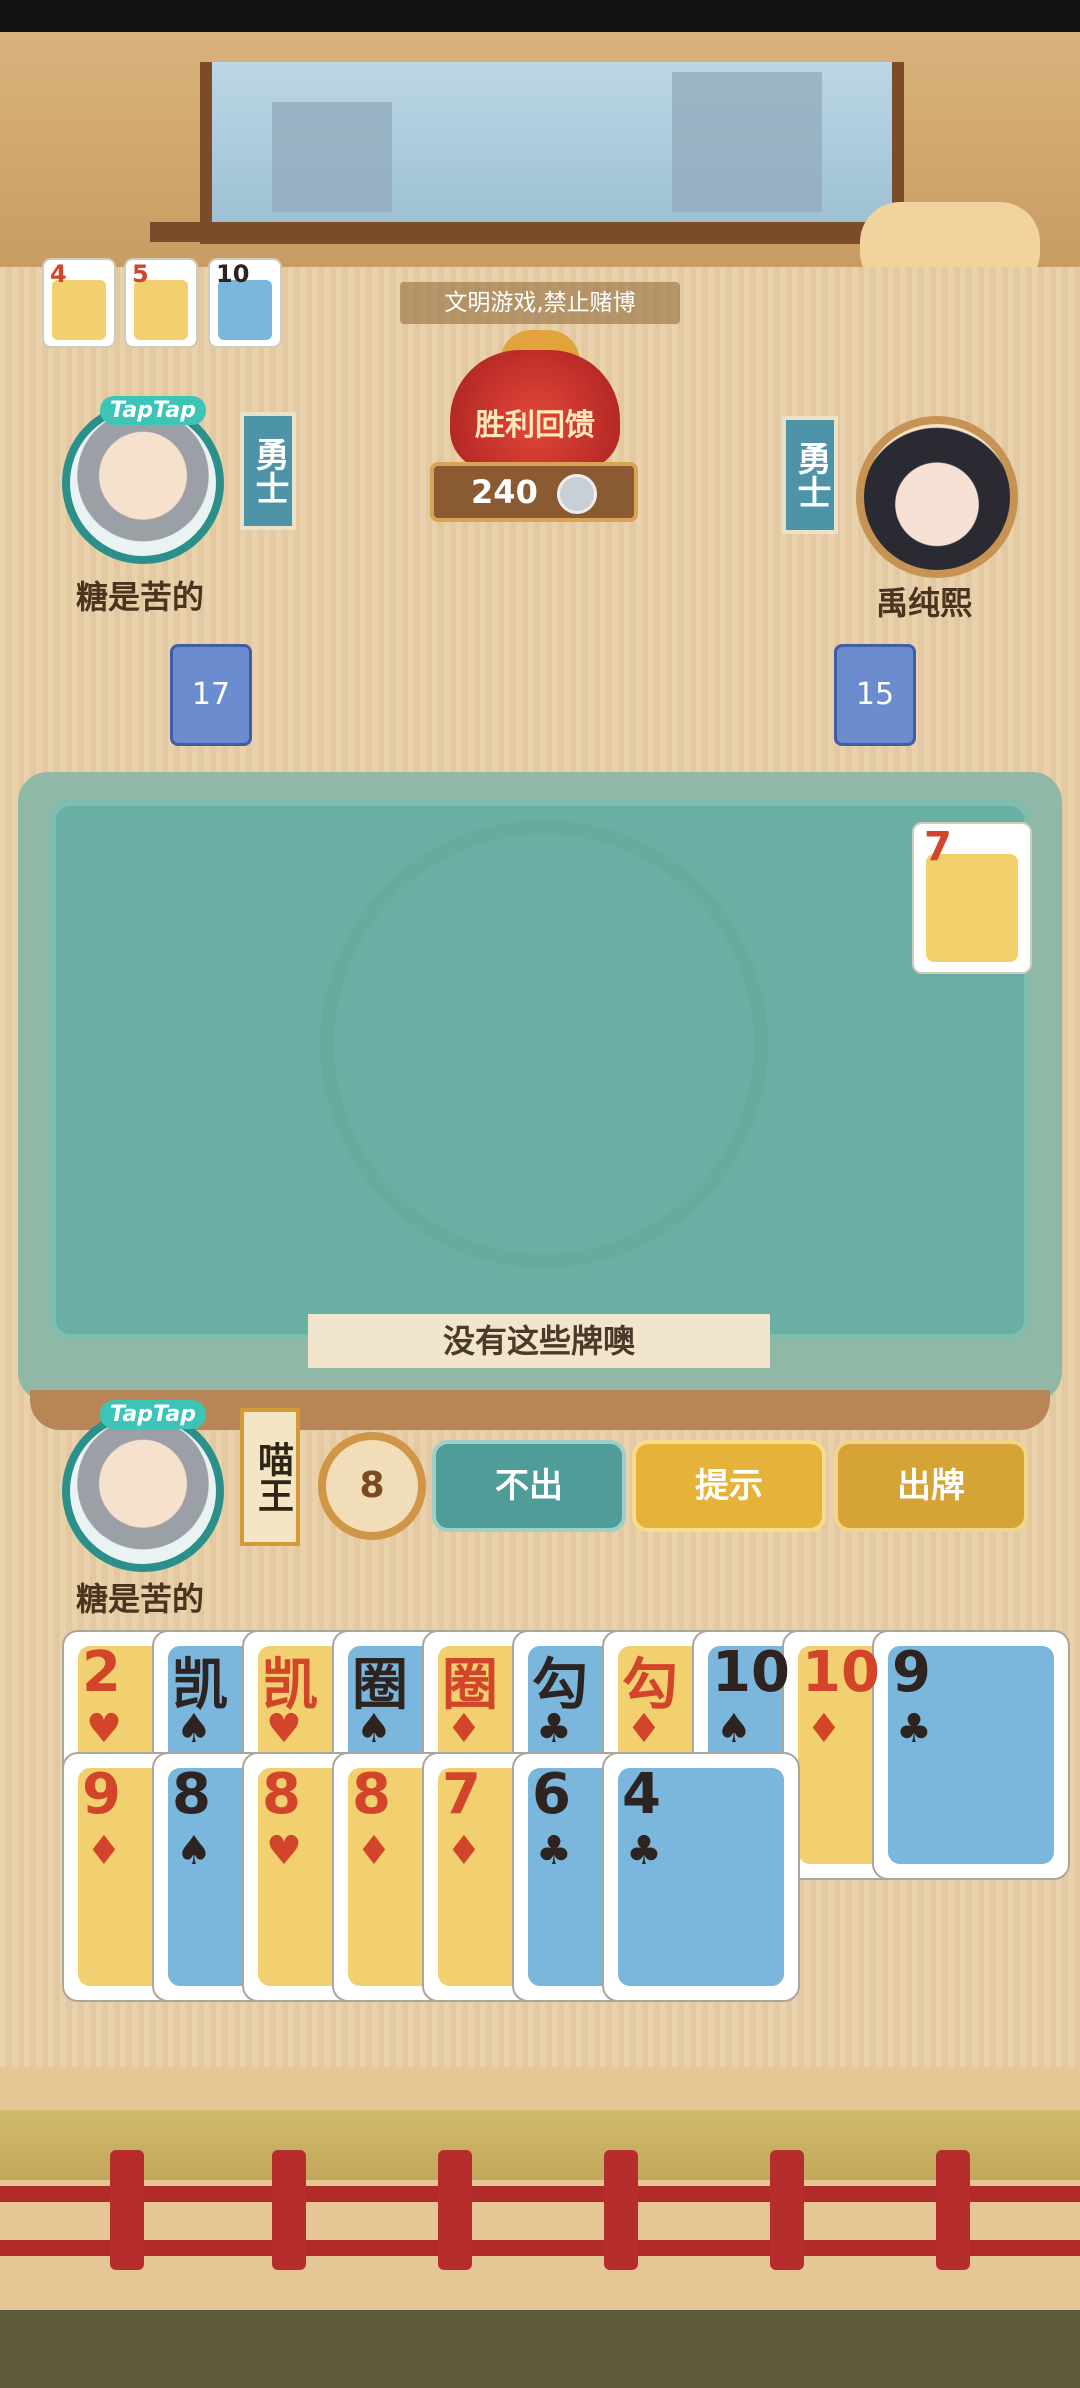 This screenshot has width=1080, height=2388. I want to click on play-button: 出牌, so click(931, 1486).